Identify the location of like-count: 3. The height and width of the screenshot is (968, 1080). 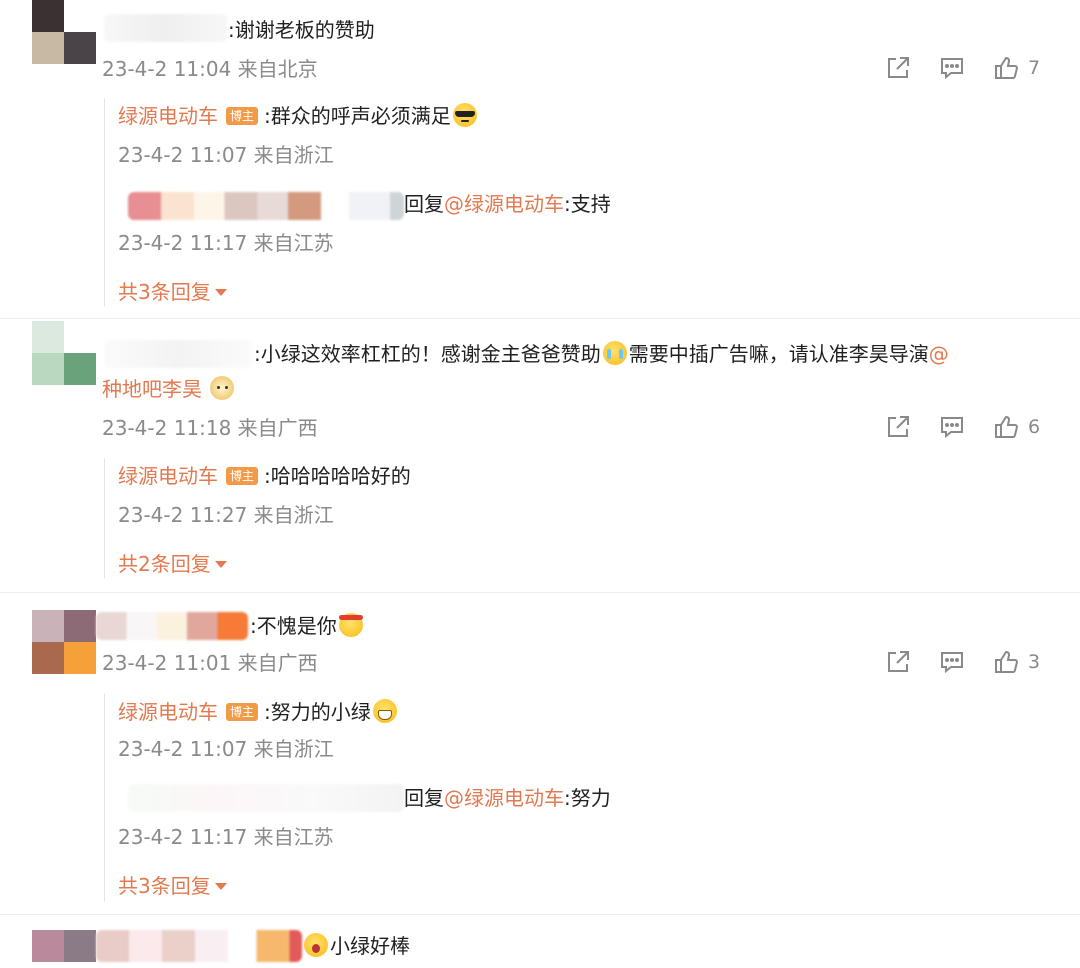
(1034, 662).